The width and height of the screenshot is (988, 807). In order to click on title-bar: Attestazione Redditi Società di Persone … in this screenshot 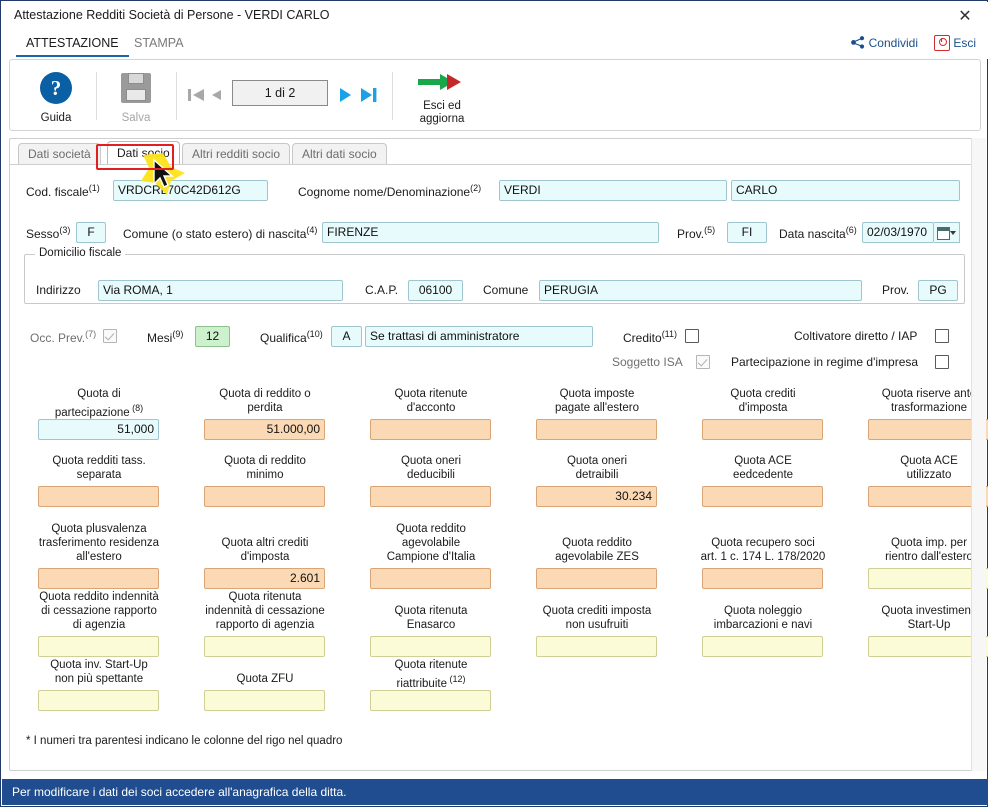, I will do `click(495, 16)`.